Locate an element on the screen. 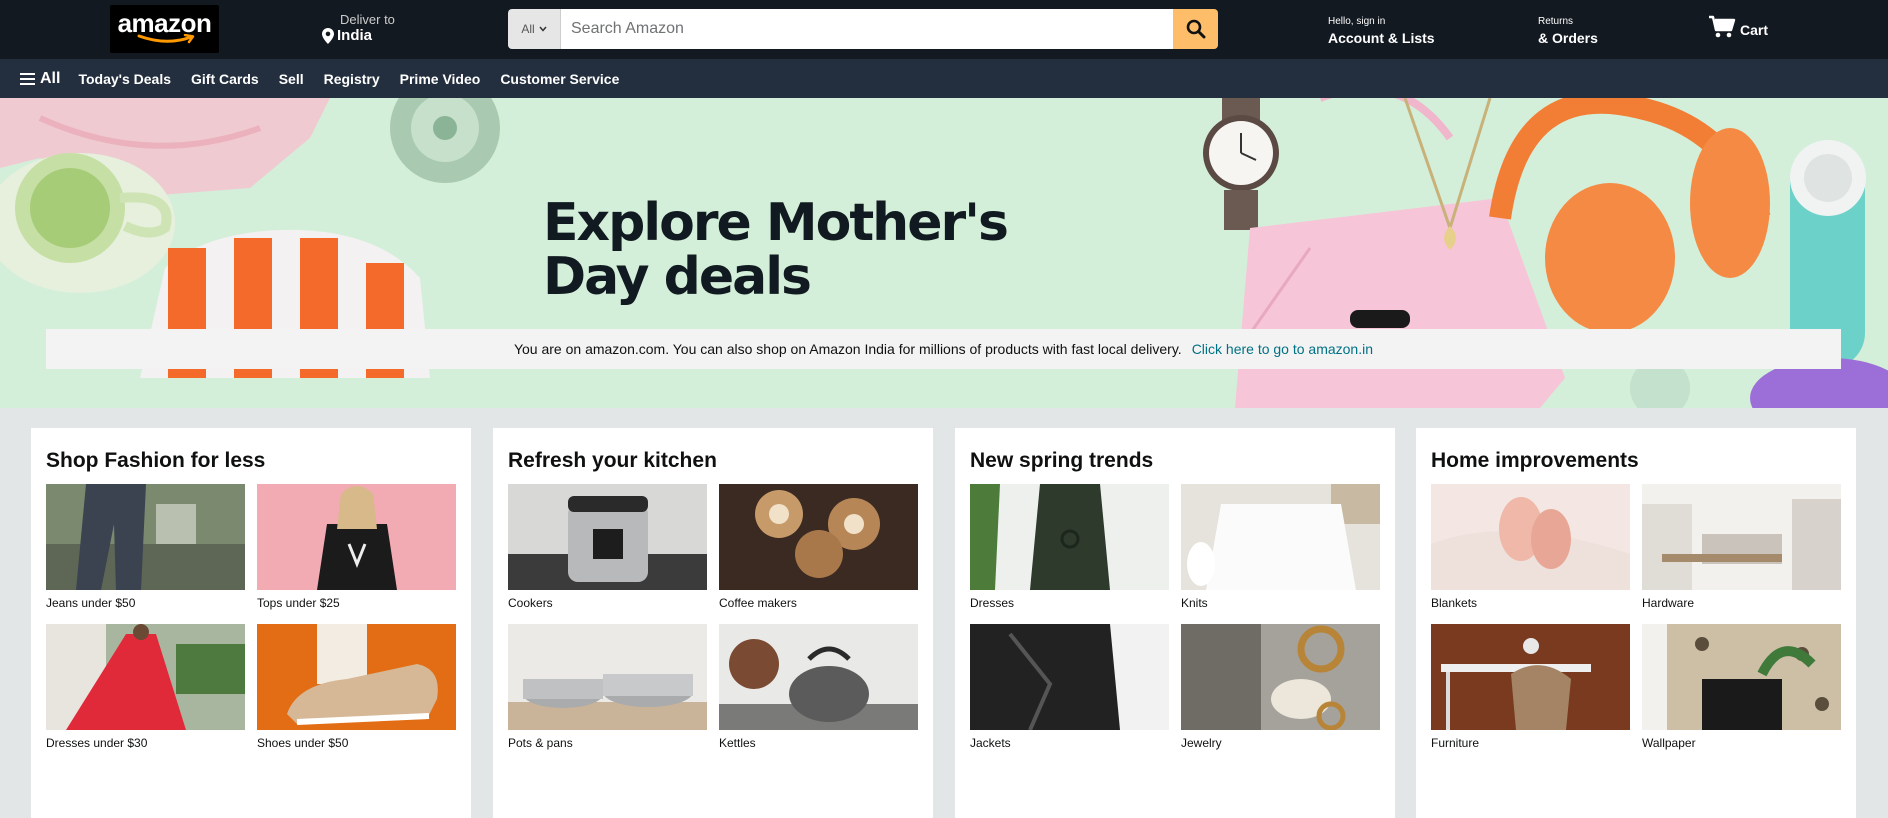 This screenshot has width=1888, height=818. tile-label: Cookers is located at coordinates (530, 603).